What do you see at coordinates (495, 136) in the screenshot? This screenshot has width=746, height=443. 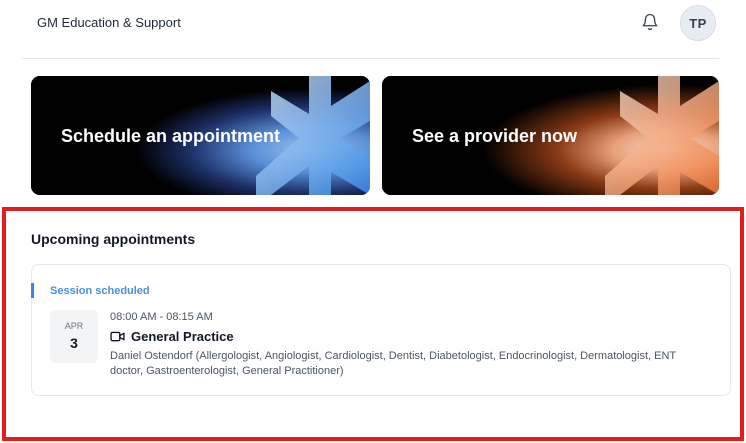 I see `card-title: See a provider now` at bounding box center [495, 136].